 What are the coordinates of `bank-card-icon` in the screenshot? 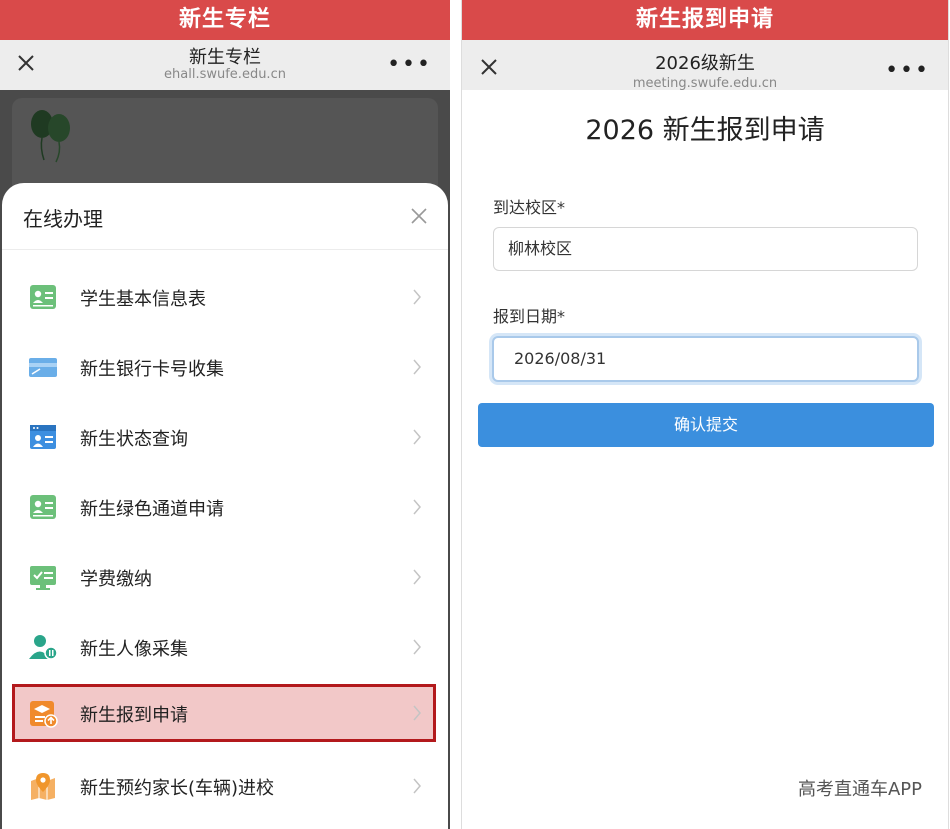 It's located at (43, 367).